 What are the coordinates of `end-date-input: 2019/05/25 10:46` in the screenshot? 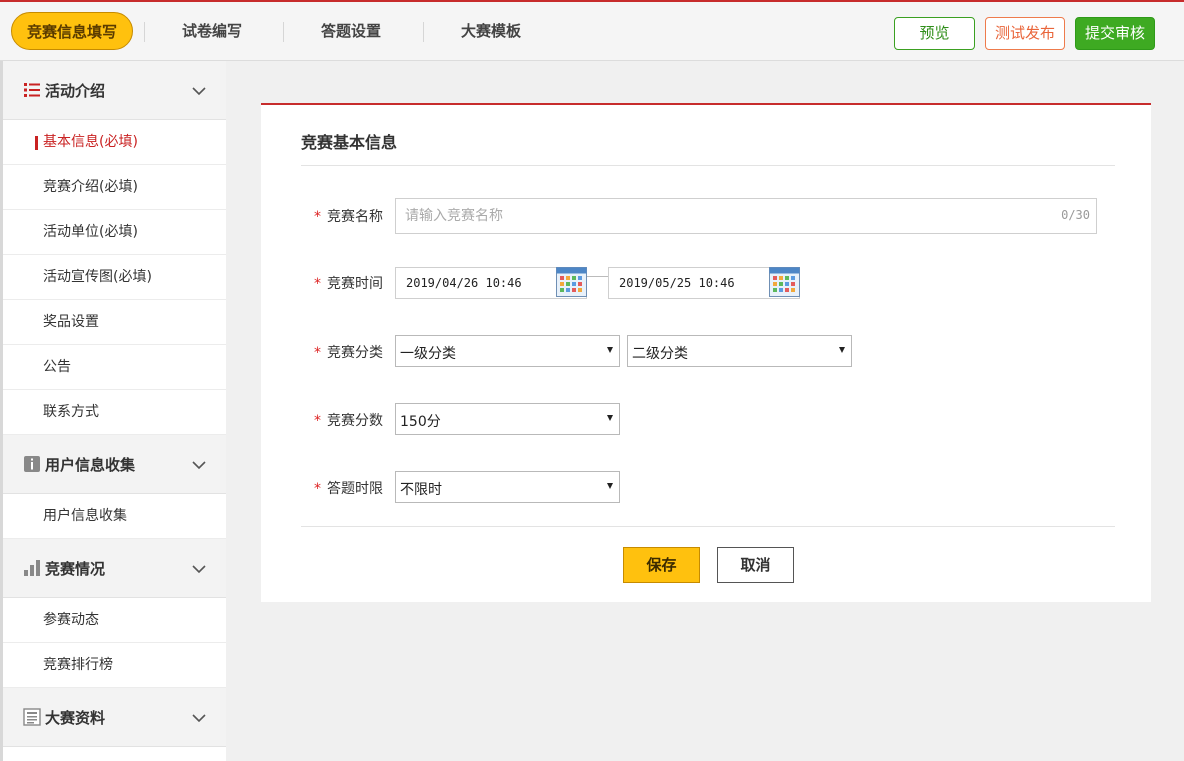 It's located at (704, 283).